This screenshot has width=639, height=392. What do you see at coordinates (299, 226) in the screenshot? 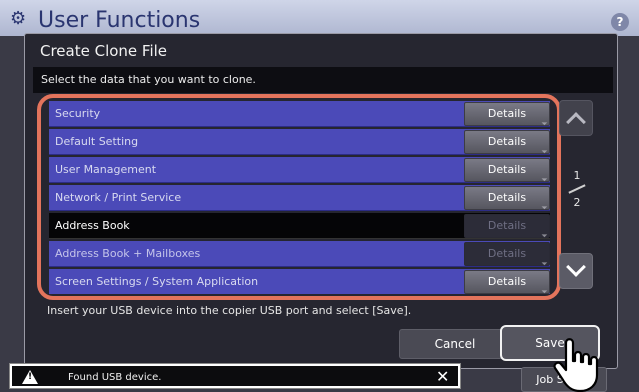
I see `list-item-address-book: Address Book Details` at bounding box center [299, 226].